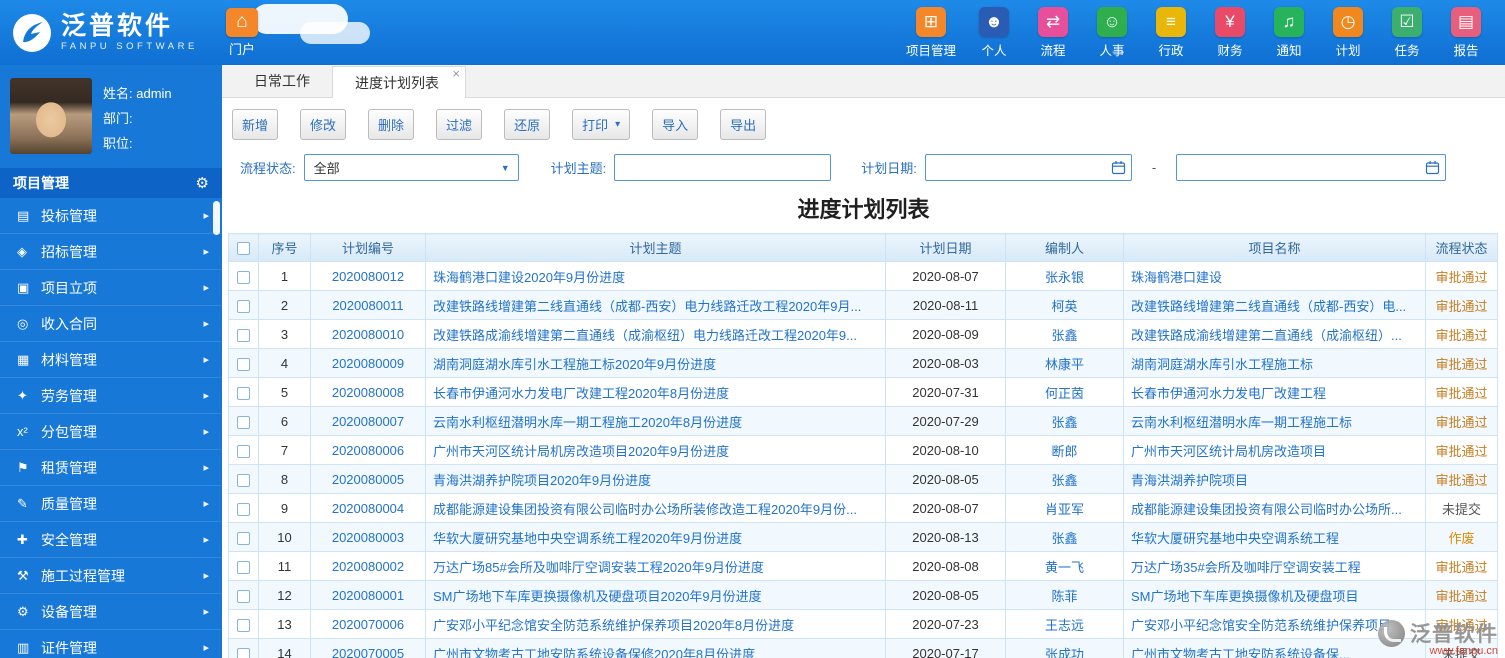  What do you see at coordinates (111, 288) in the screenshot?
I see `sidebar-menu-item: ▣ 项目立项` at bounding box center [111, 288].